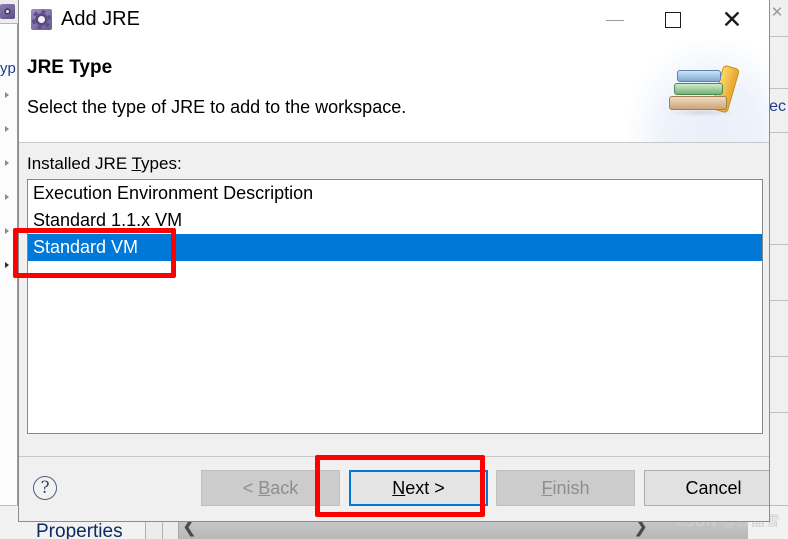  What do you see at coordinates (547, 487) in the screenshot?
I see `finish-mnemonic: F` at bounding box center [547, 487].